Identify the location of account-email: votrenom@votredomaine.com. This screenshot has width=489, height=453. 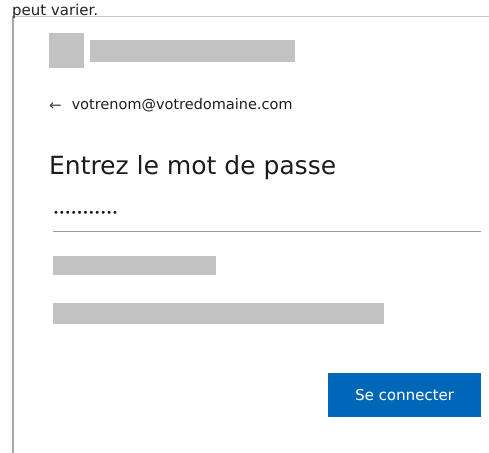
(182, 105).